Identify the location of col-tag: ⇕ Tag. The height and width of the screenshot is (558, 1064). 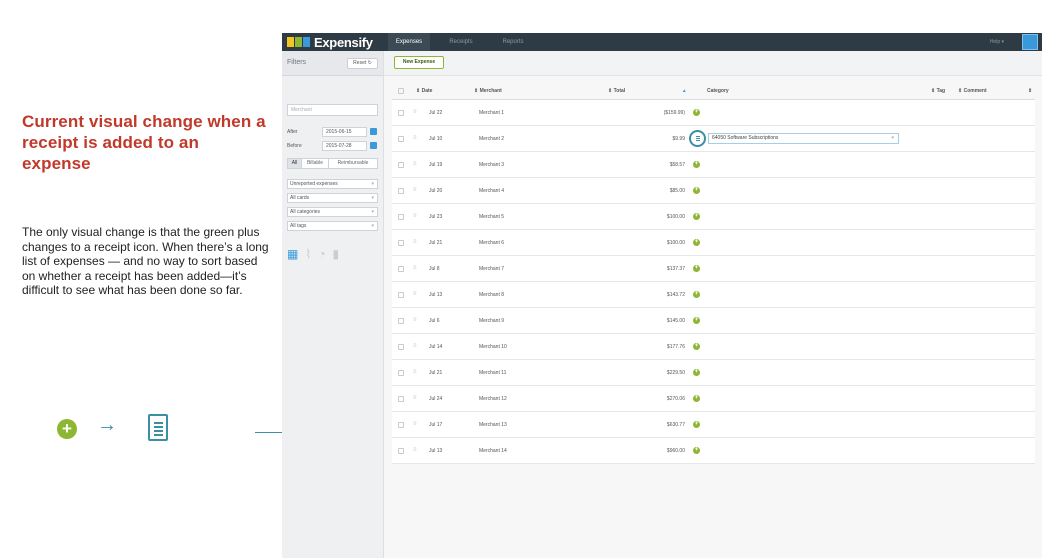
(938, 91).